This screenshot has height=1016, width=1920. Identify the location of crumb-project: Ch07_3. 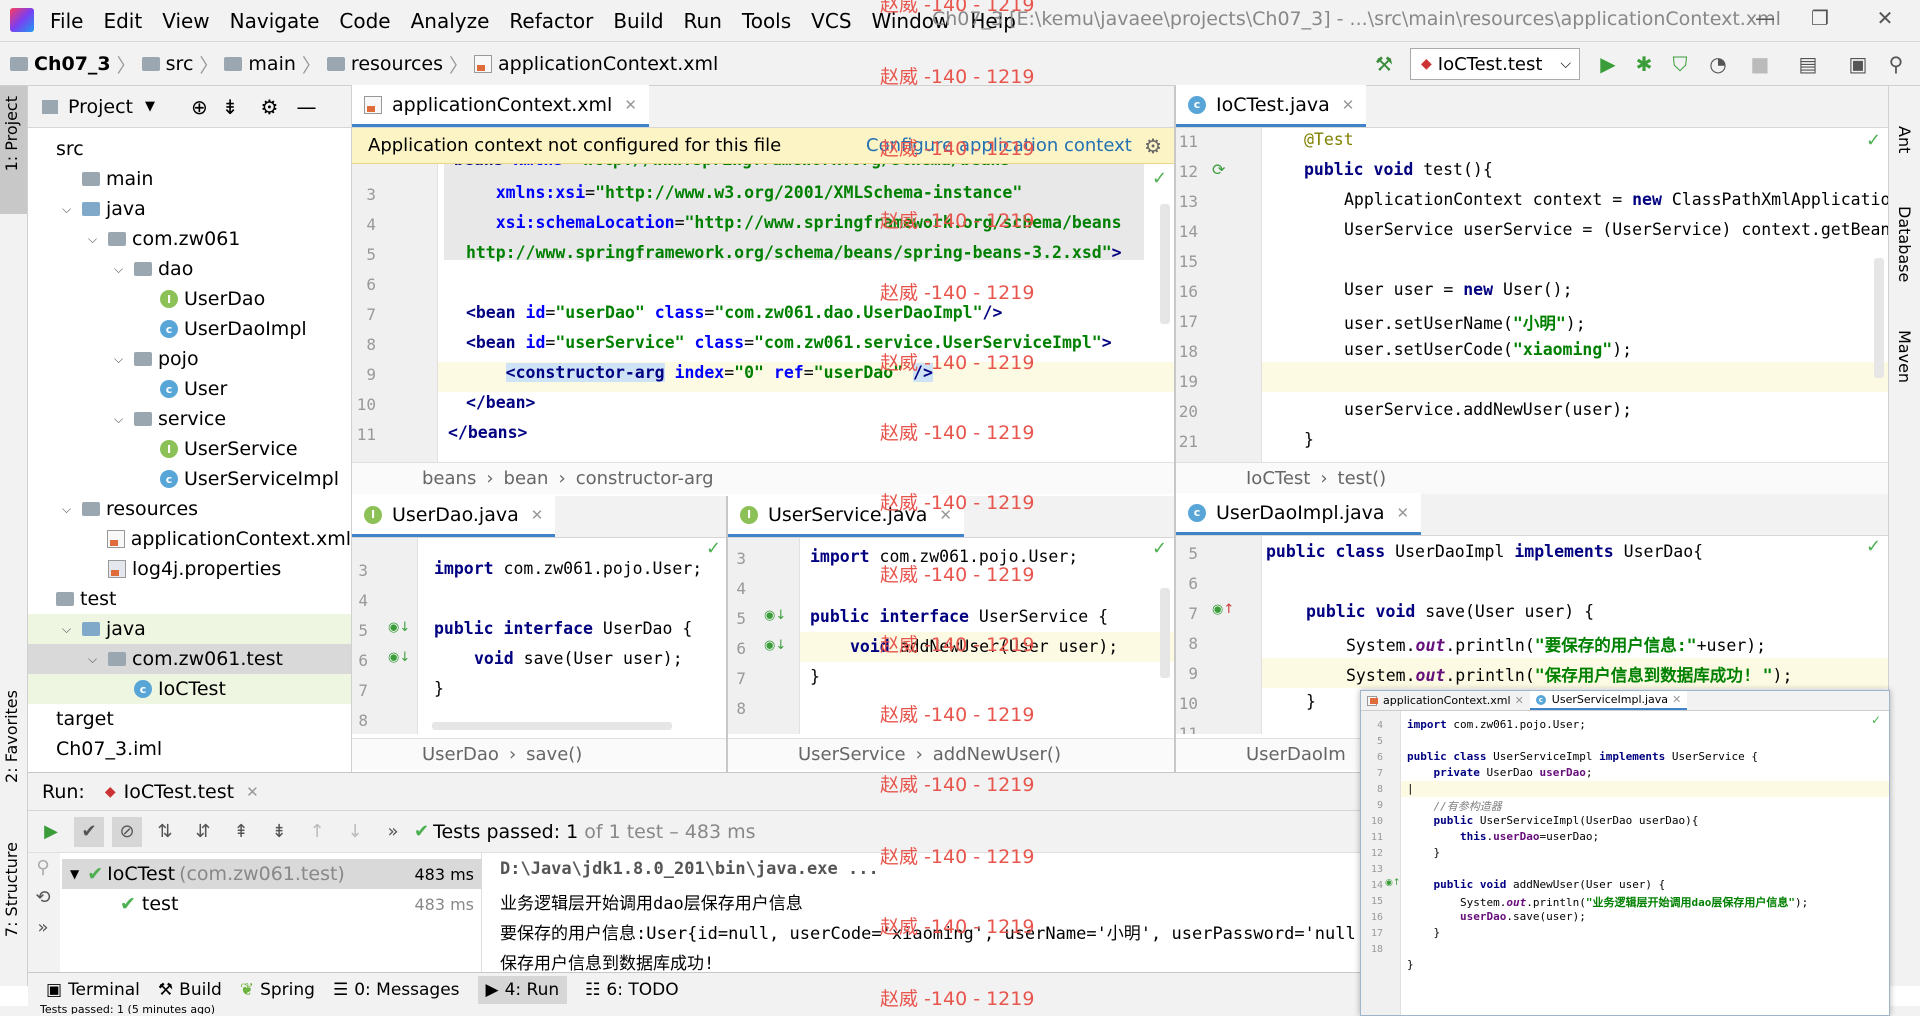
(72, 64).